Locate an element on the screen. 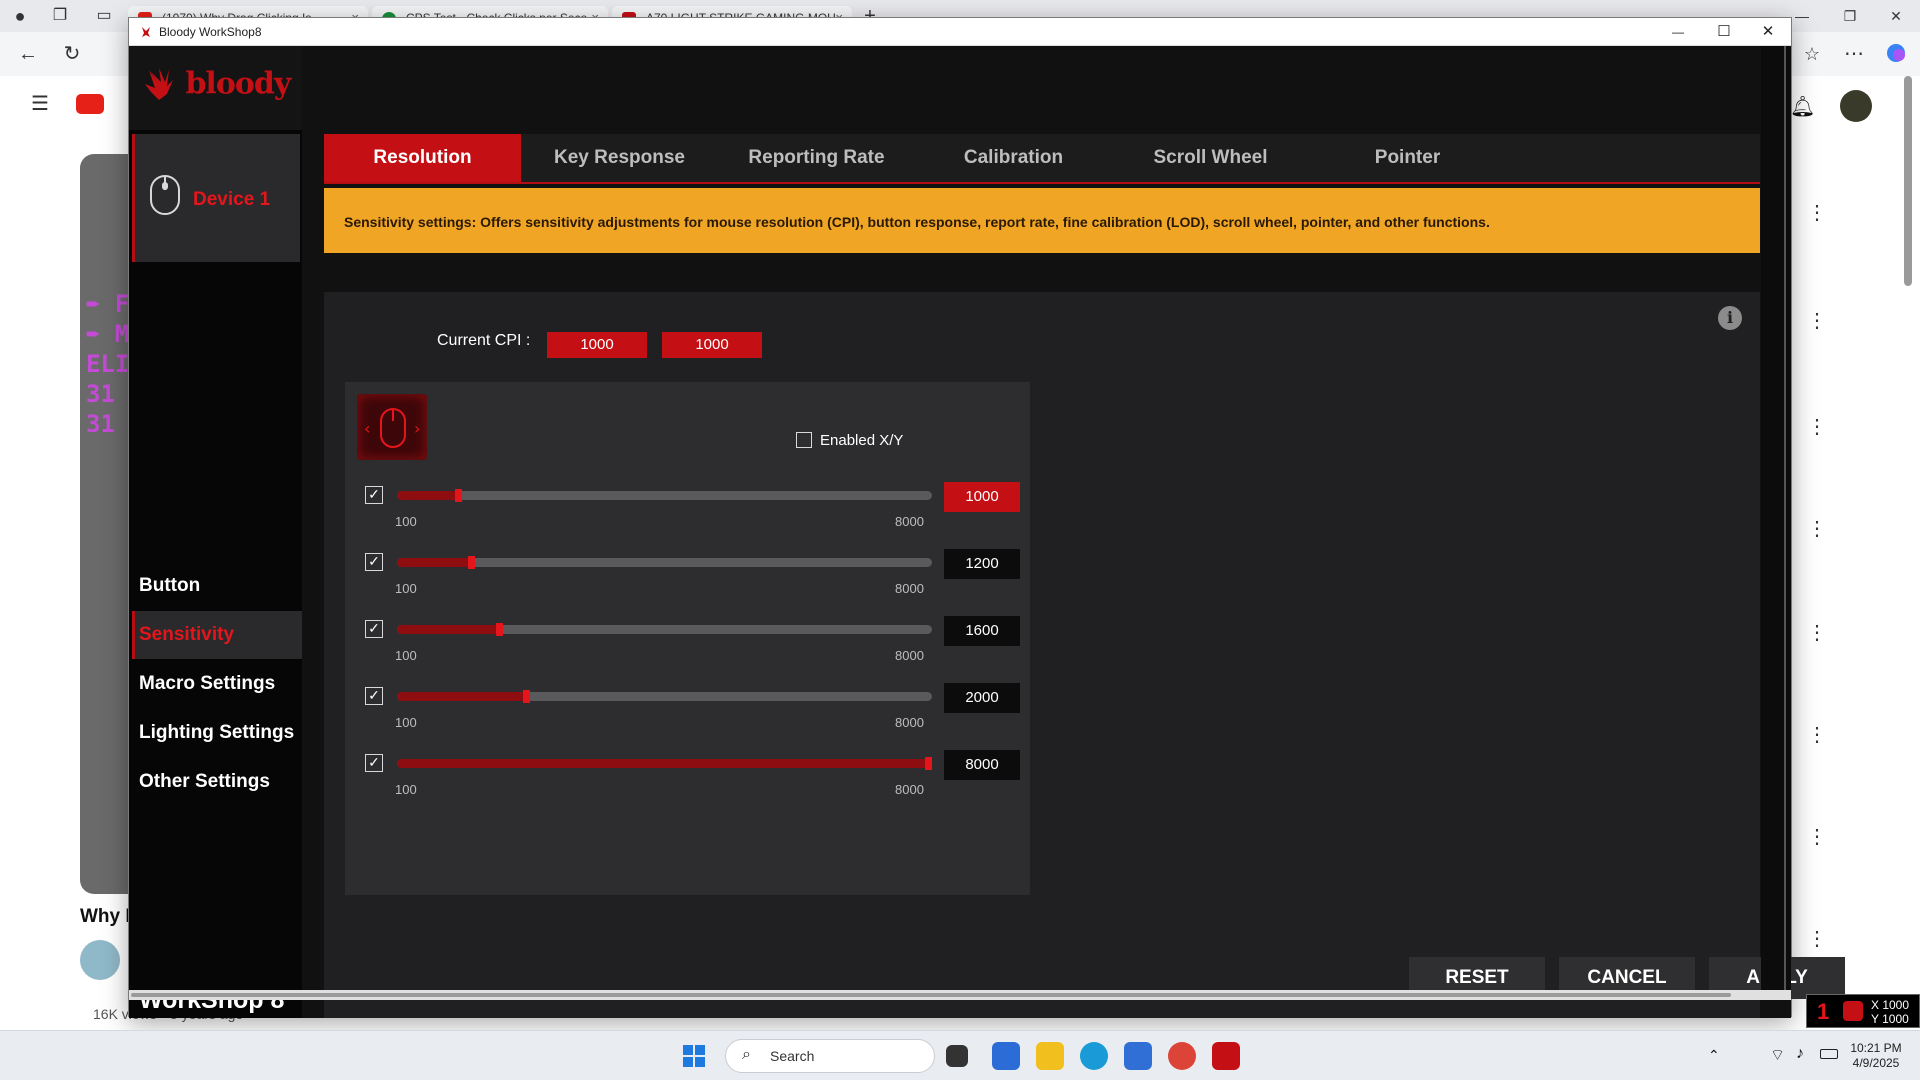  profile-icon: ● is located at coordinates (20, 16).